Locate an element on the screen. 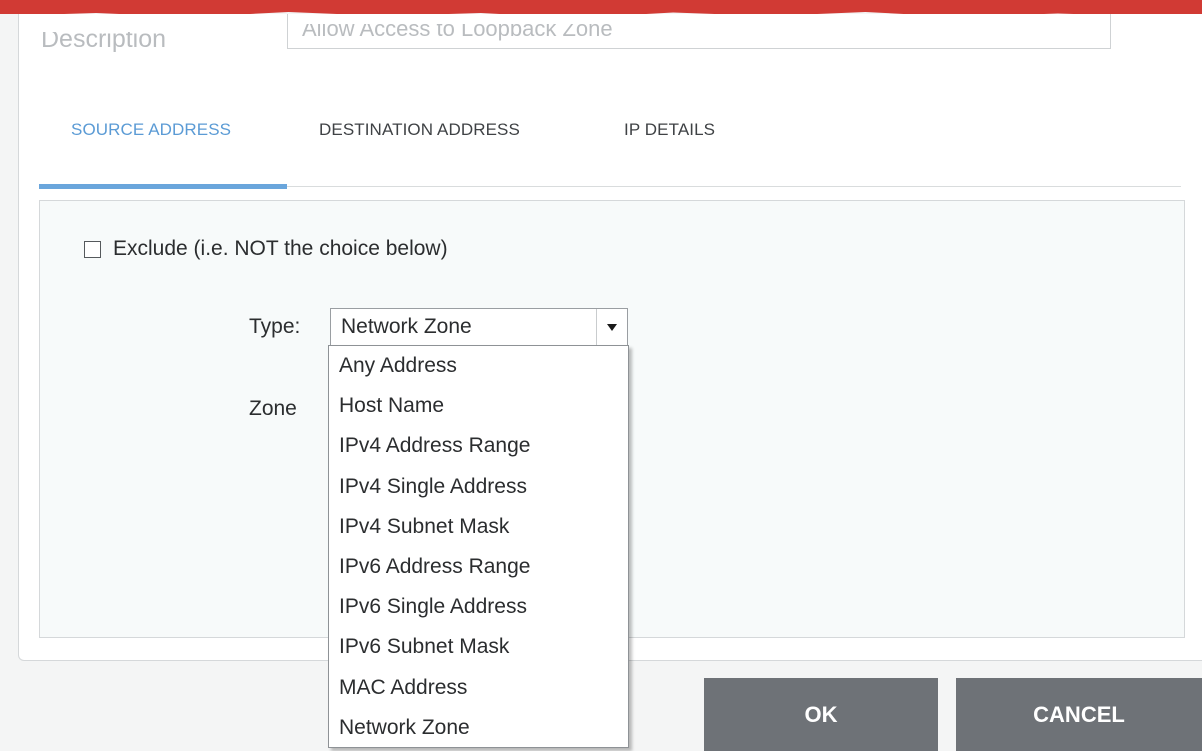 This screenshot has width=1202, height=751. dropdown-option-ipv6-single-address: IPv6 Single Address is located at coordinates (478, 607).